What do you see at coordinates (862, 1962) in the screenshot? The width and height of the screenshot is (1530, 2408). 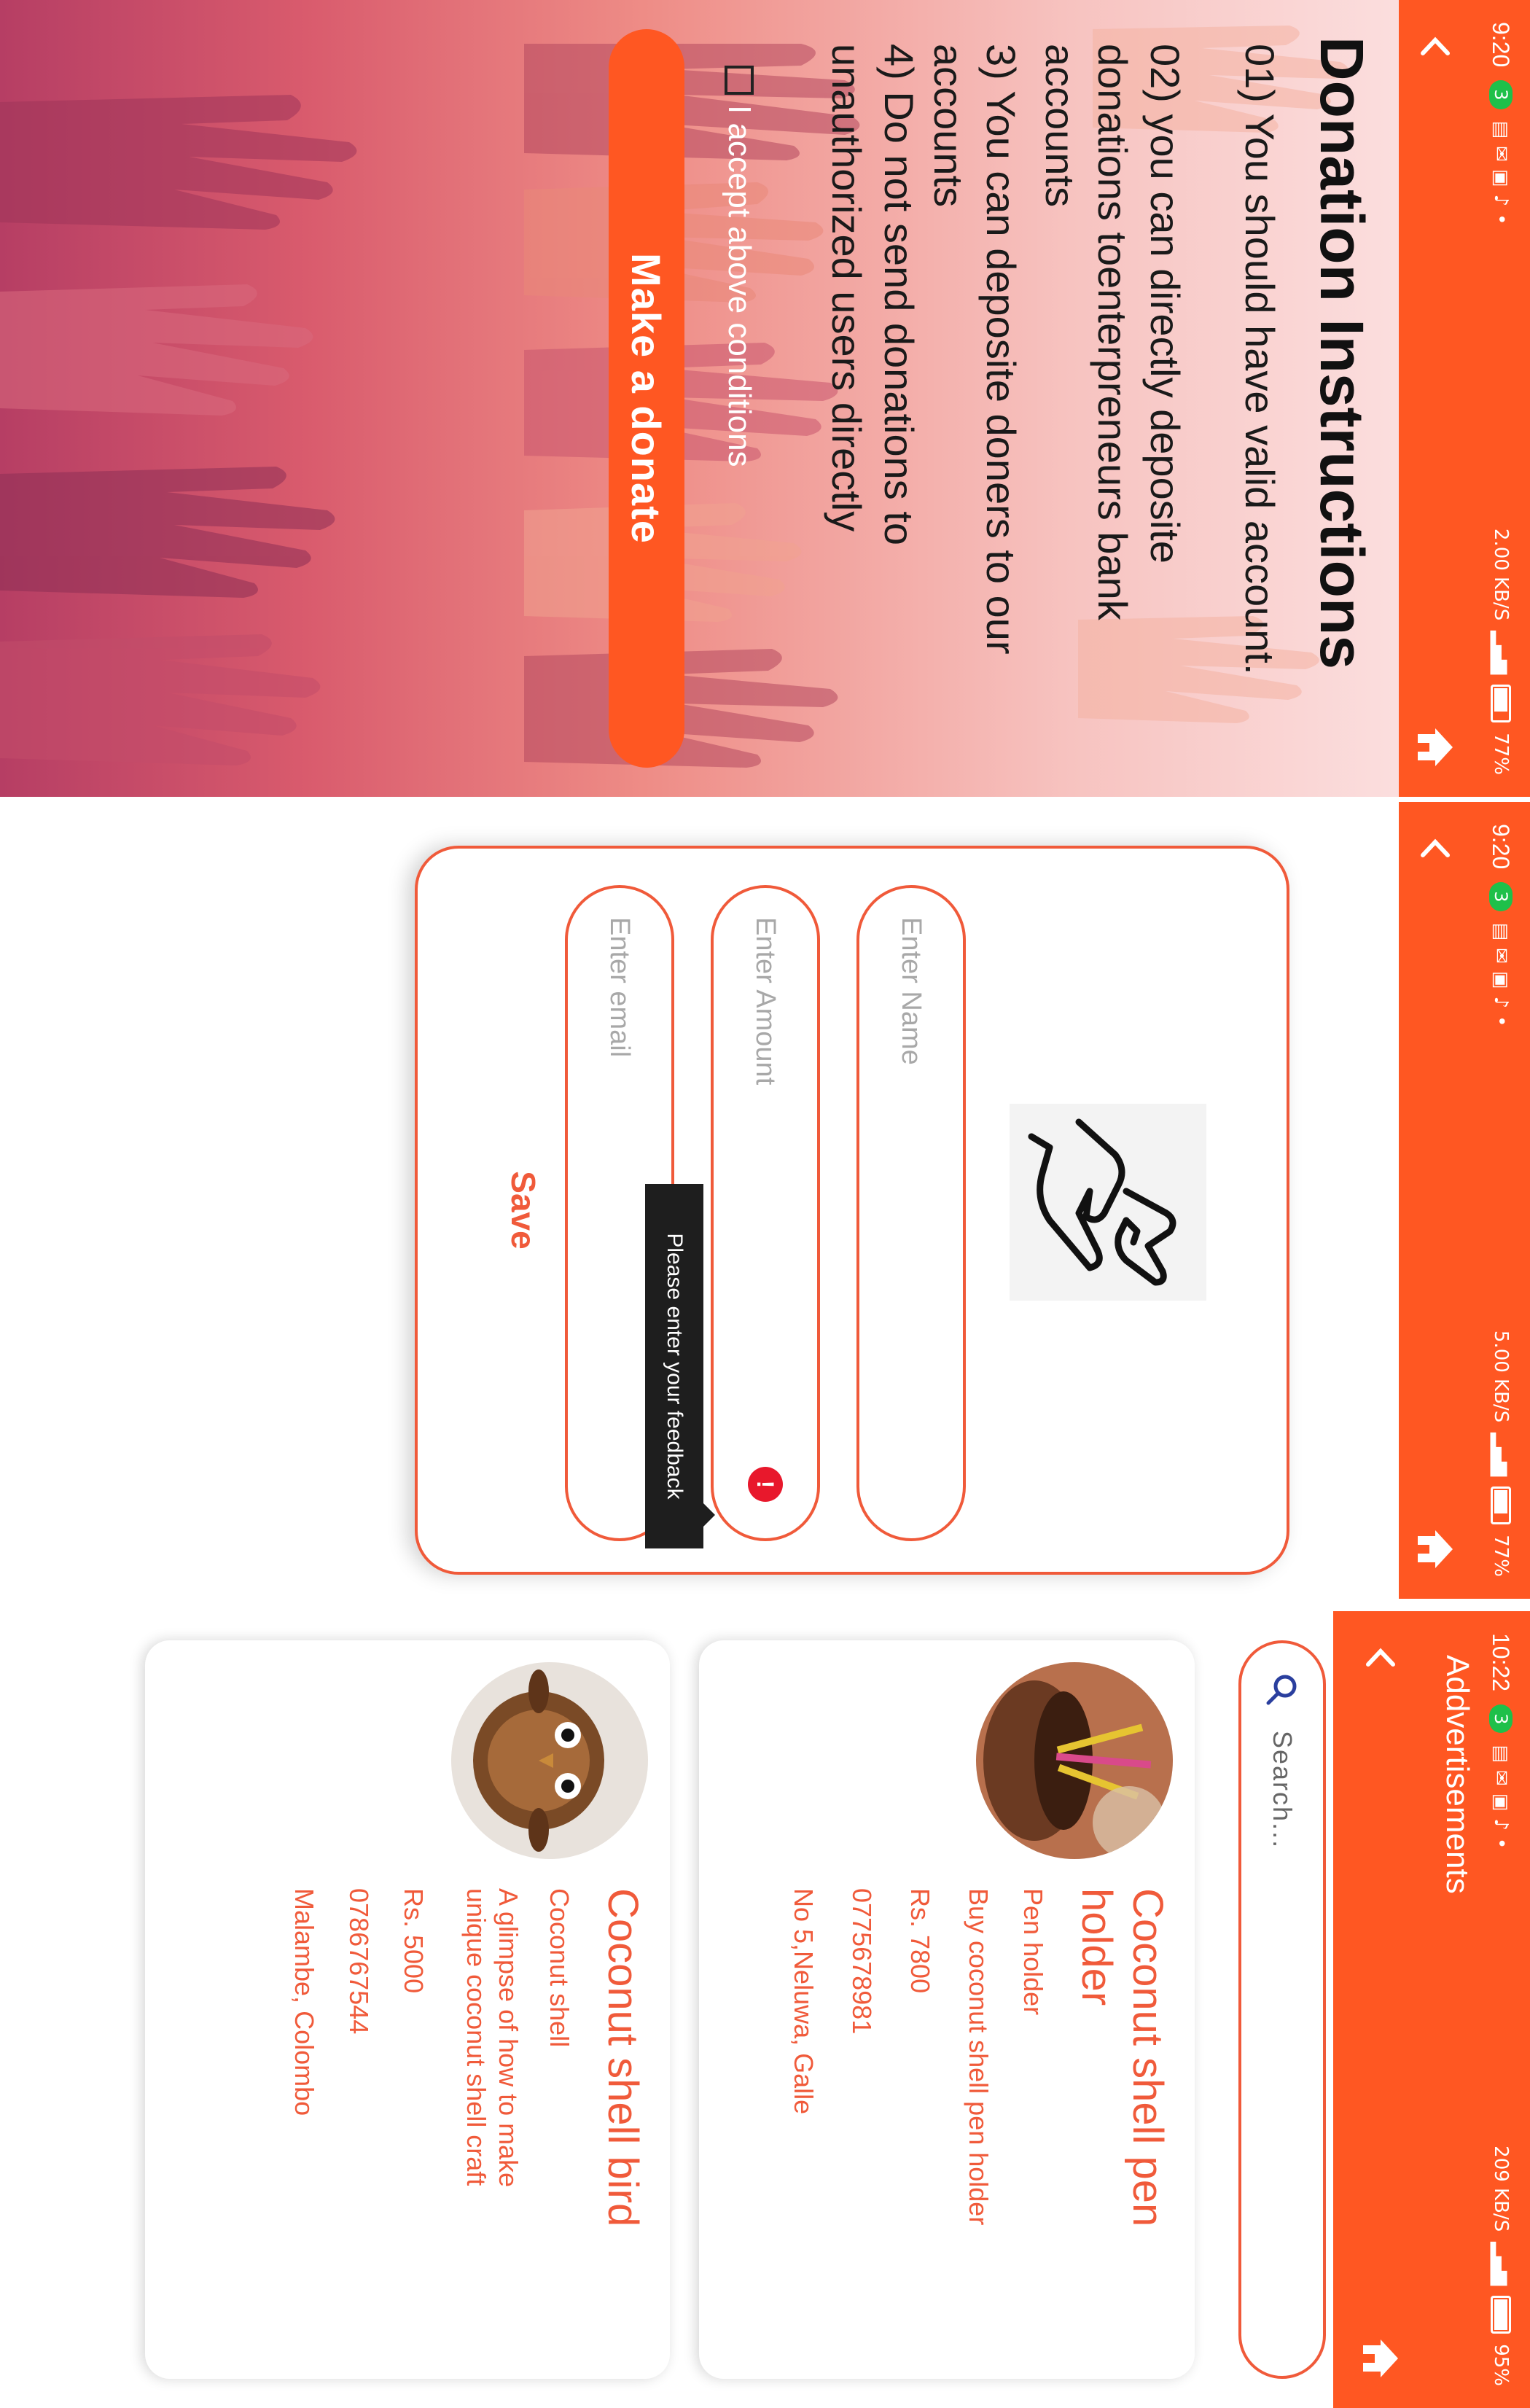 I see `ad-phone: 0775678981` at bounding box center [862, 1962].